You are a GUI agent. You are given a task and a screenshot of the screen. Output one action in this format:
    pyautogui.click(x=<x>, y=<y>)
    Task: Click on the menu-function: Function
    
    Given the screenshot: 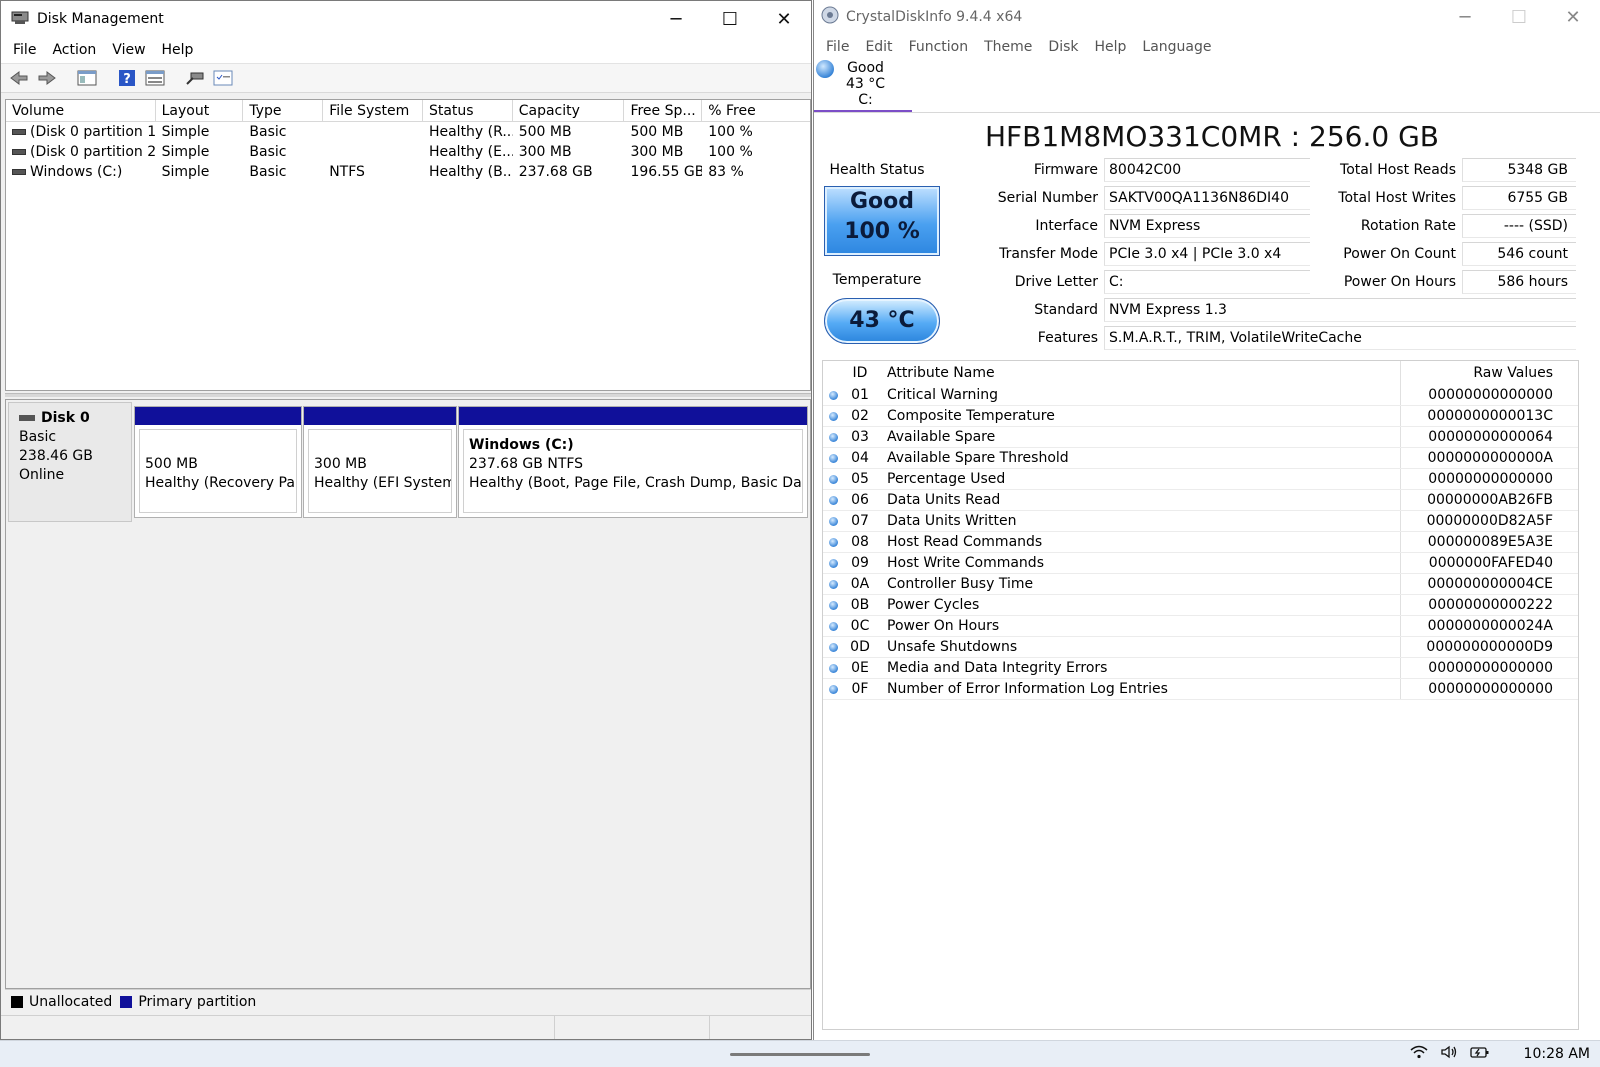 What is the action you would take?
    pyautogui.click(x=939, y=47)
    